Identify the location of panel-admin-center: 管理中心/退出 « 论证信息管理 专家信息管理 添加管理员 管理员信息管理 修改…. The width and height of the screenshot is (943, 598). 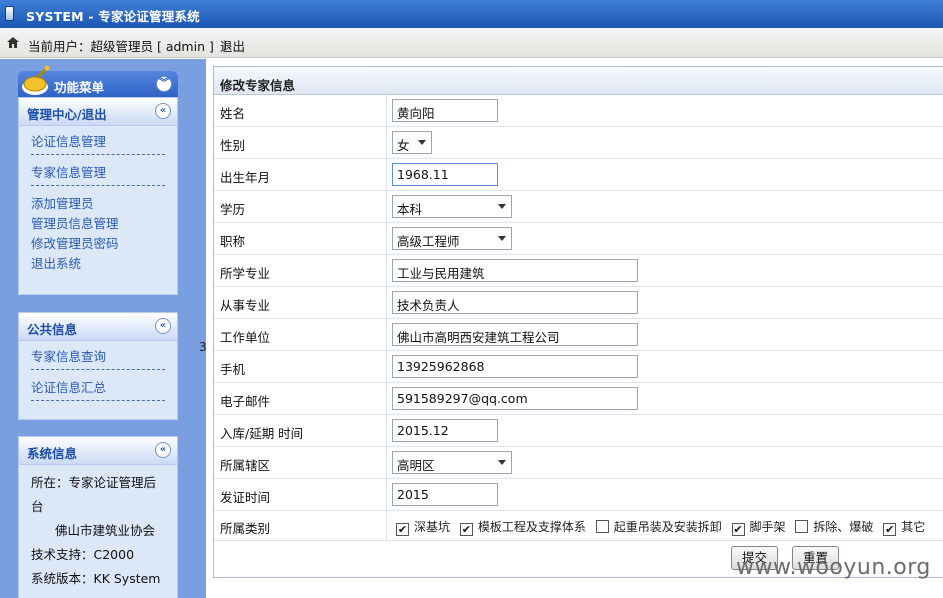
(98, 196).